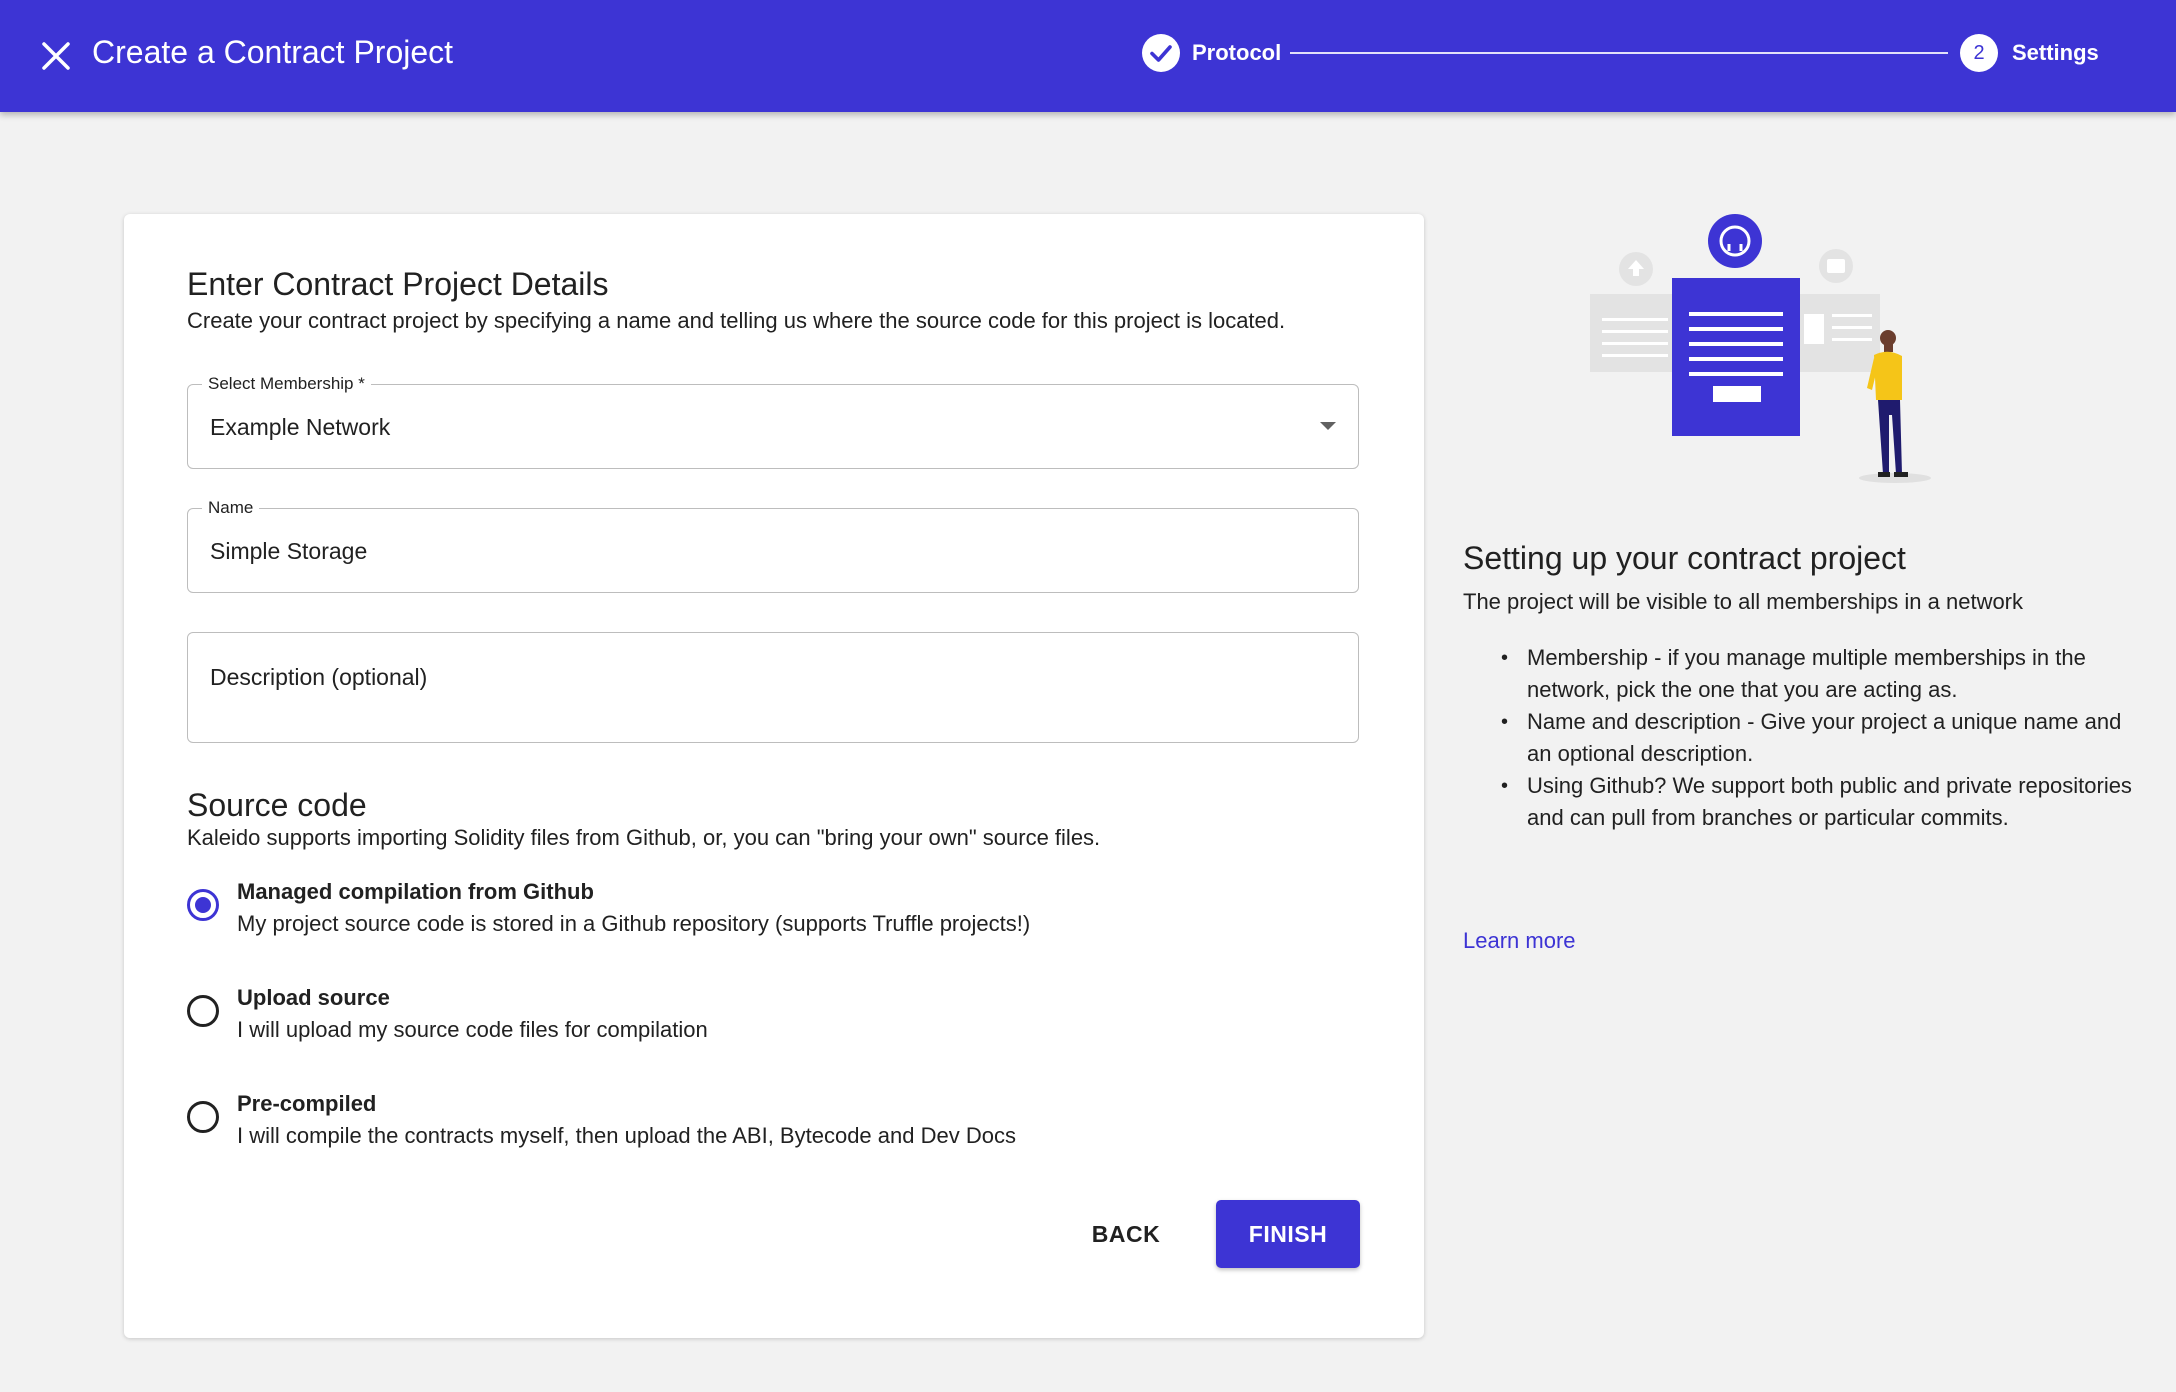 The width and height of the screenshot is (2176, 1392). Describe the element at coordinates (2055, 52) in the screenshot. I see `step-settings-label: Settings` at that location.